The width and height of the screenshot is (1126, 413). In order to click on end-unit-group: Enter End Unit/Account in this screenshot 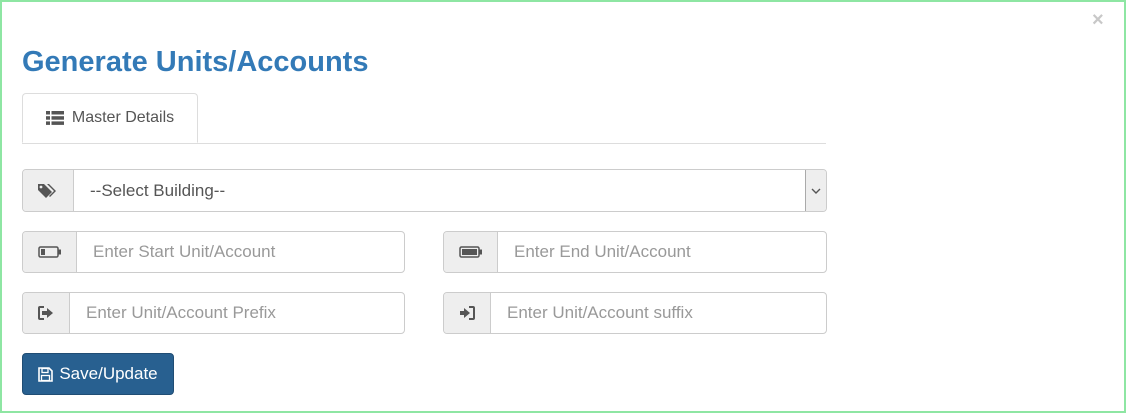, I will do `click(635, 252)`.